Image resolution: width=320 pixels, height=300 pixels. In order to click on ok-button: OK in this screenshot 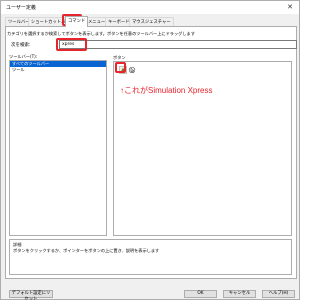, I will do `click(200, 294)`.